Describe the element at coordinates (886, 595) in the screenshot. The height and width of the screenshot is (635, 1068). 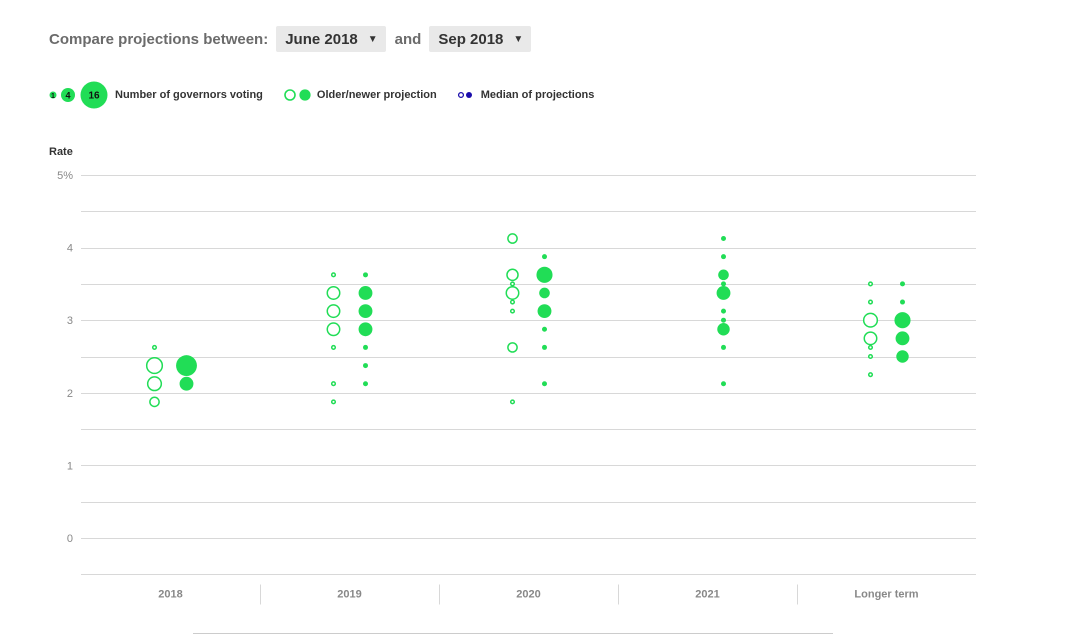
I see `x-category-label: Longer term` at that location.